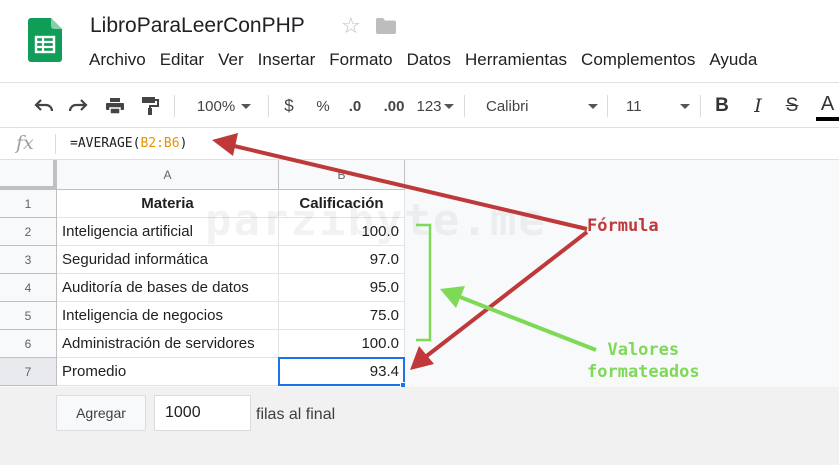 The image size is (839, 465). Describe the element at coordinates (658, 106) in the screenshot. I see `font-size-select: 11` at that location.